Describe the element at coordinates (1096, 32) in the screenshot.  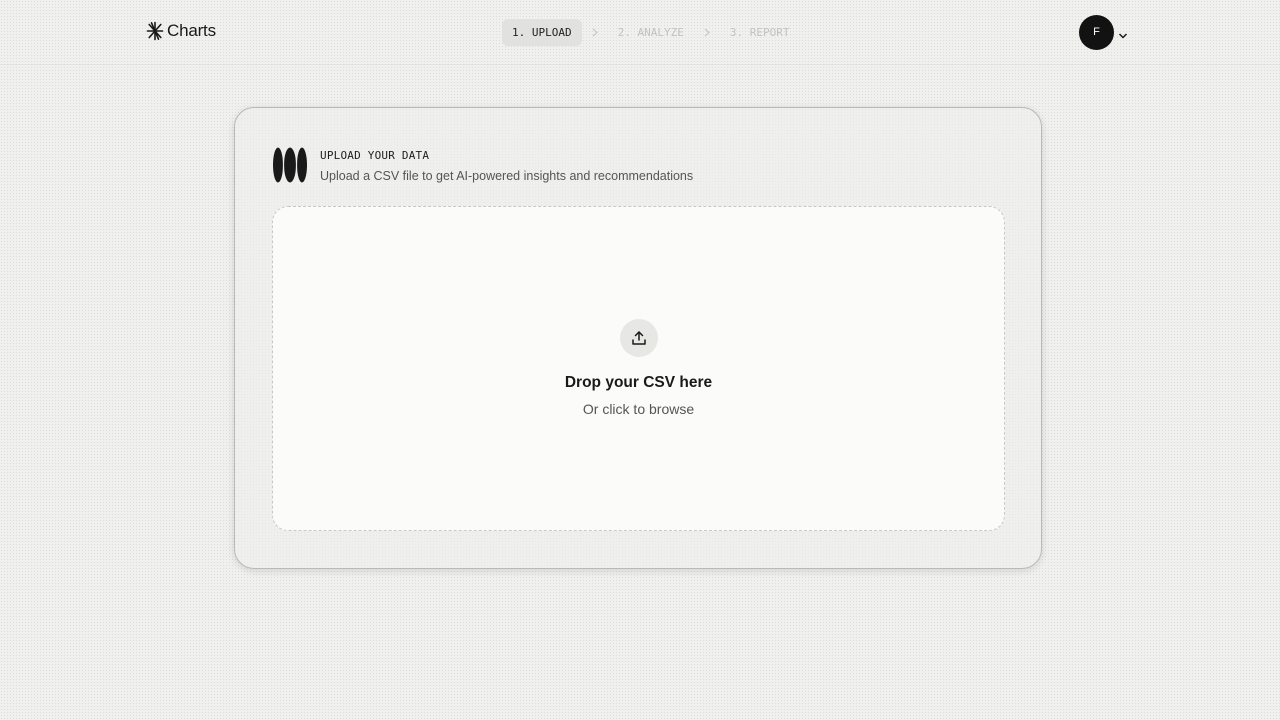
I see `user-avatar: F` at that location.